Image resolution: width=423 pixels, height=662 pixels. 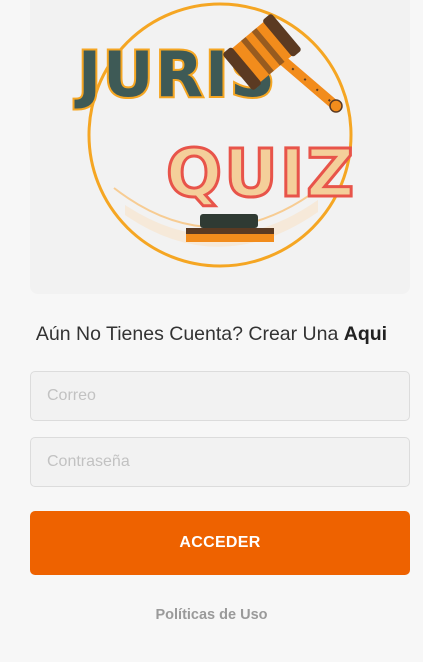 What do you see at coordinates (261, 173) in the screenshot?
I see `logo-word-quiz: QUIZ` at bounding box center [261, 173].